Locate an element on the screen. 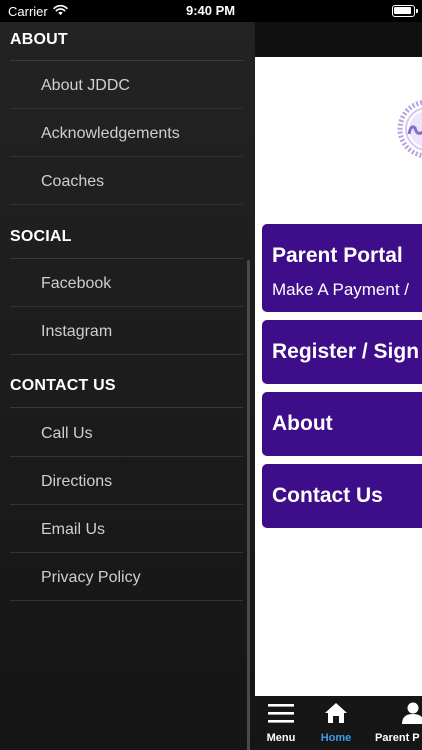 The image size is (422, 750). drawer-item-label: Facebook is located at coordinates (76, 283).